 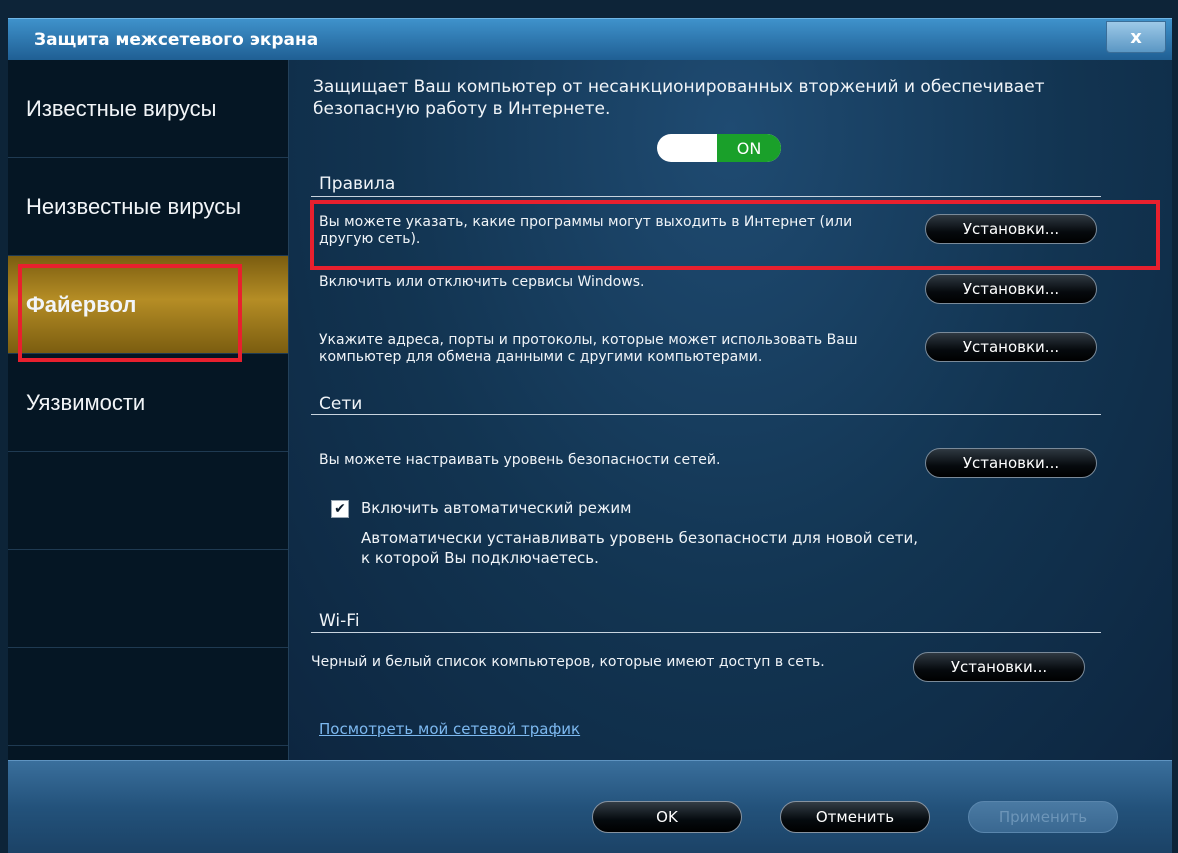 I want to click on sidebar-item-label: Неизвестные вирусы, so click(x=134, y=206).